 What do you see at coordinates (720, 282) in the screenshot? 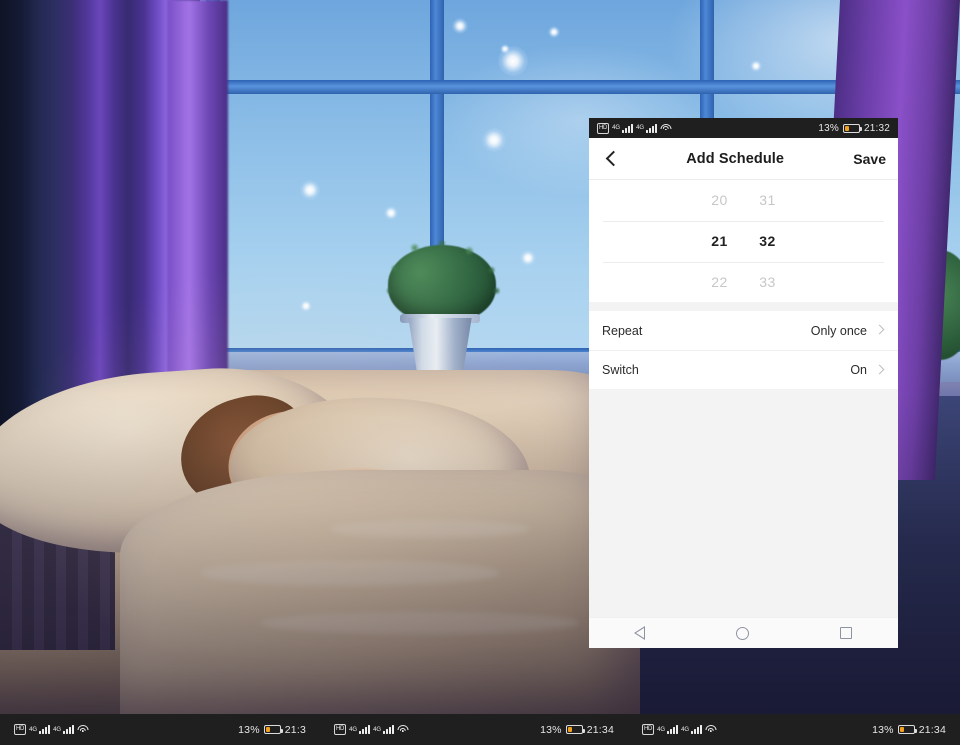
I see `hour-option: 22` at bounding box center [720, 282].